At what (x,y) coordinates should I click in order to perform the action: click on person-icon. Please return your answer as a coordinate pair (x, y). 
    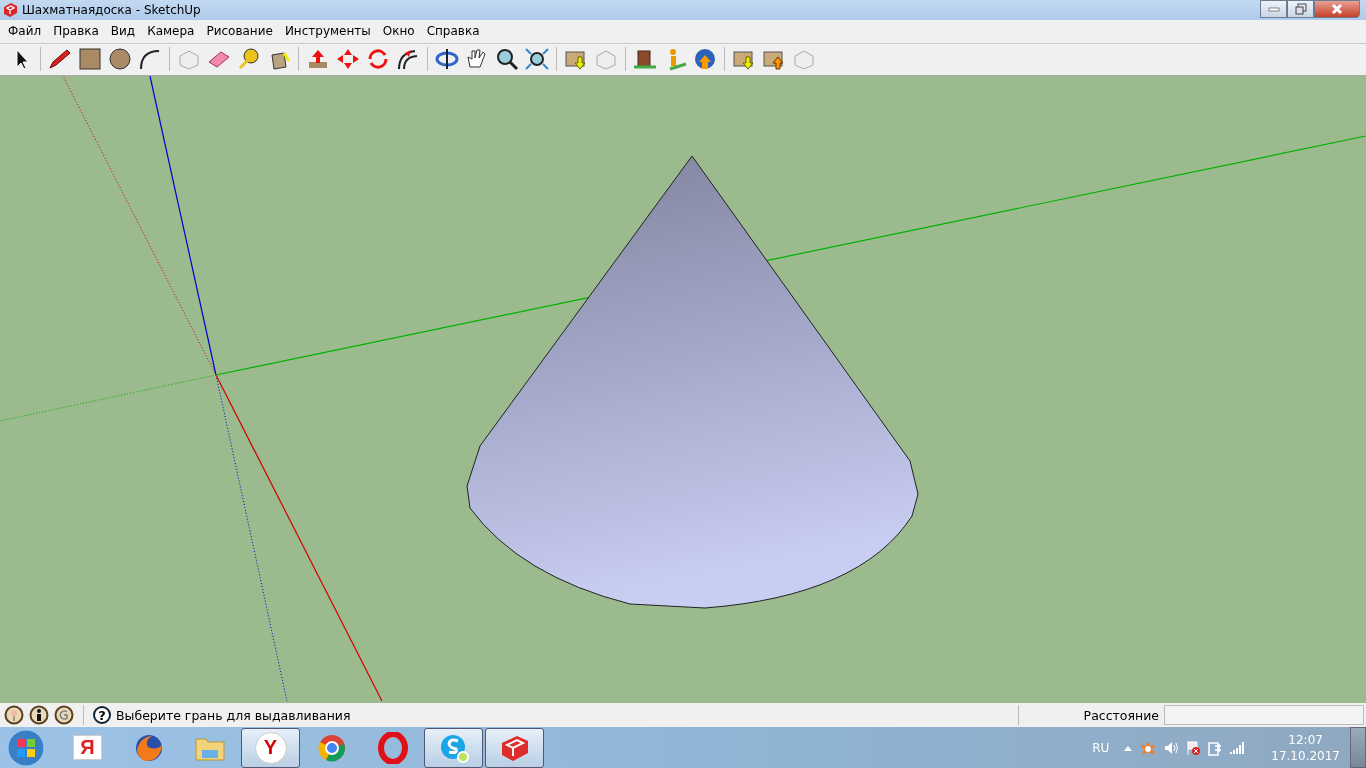
    Looking at the image, I should click on (39, 715).